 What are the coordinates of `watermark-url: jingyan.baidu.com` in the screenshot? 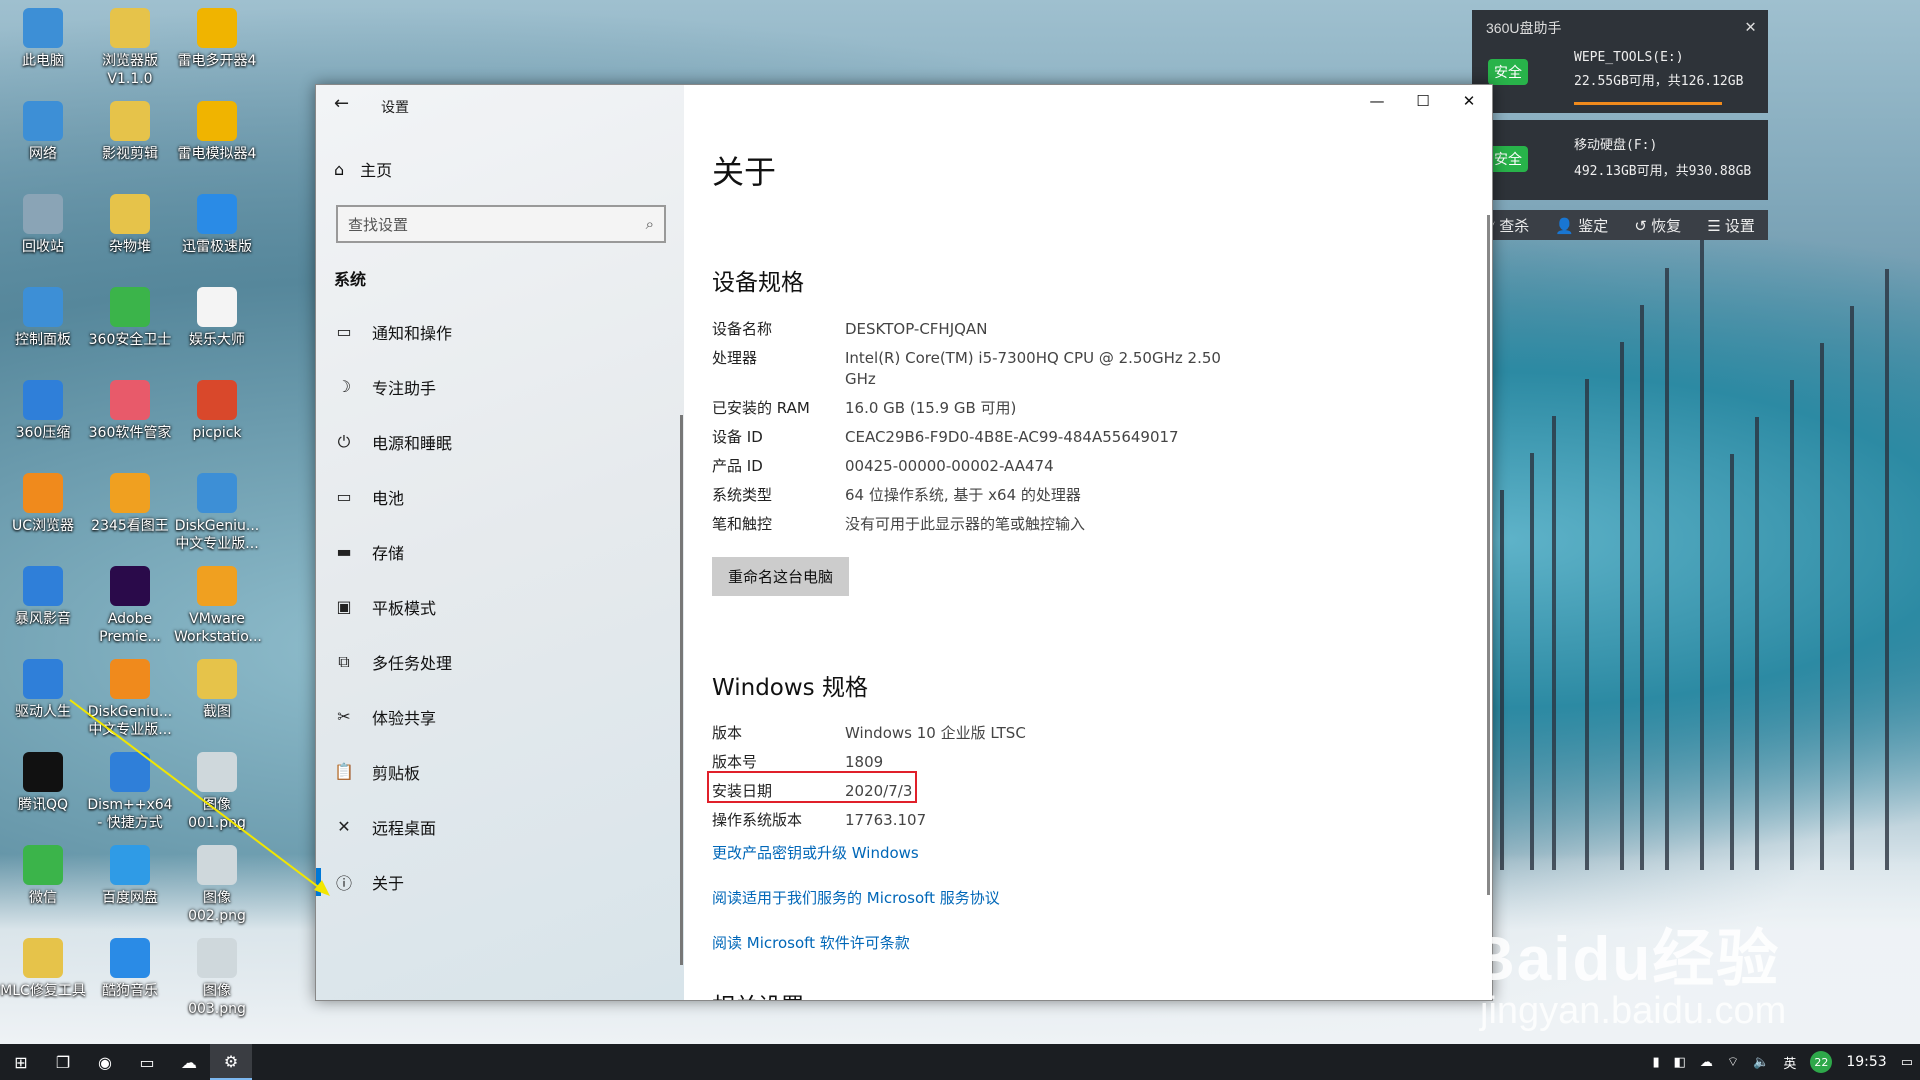 It's located at (1633, 1011).